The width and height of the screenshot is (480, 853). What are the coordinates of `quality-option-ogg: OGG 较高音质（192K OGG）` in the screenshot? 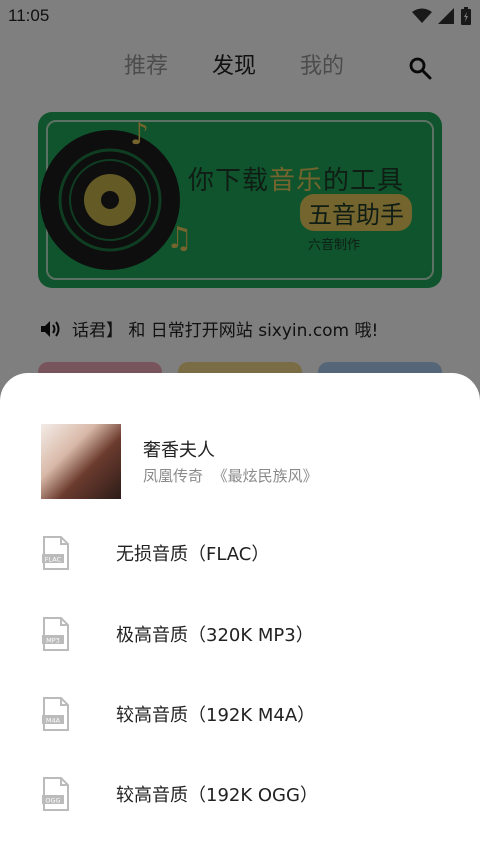 It's located at (240, 793).